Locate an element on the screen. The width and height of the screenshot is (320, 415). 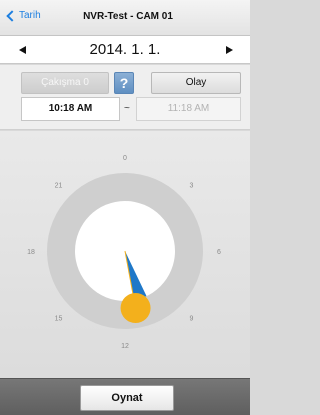
hour-label-0: 0 is located at coordinates (125, 158).